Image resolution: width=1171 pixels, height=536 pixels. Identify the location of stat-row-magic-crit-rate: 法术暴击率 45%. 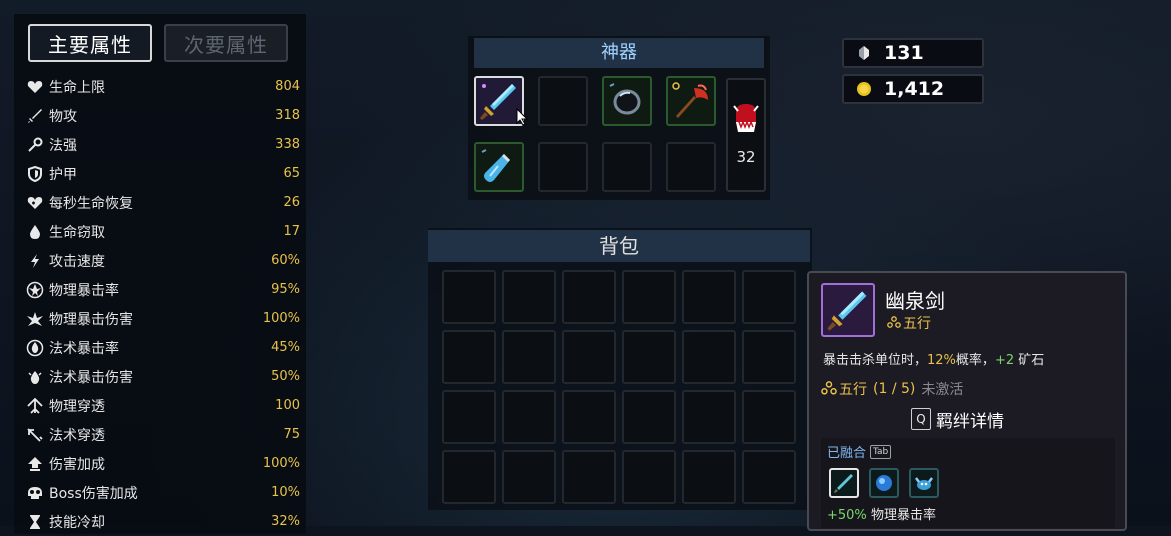
(162, 347).